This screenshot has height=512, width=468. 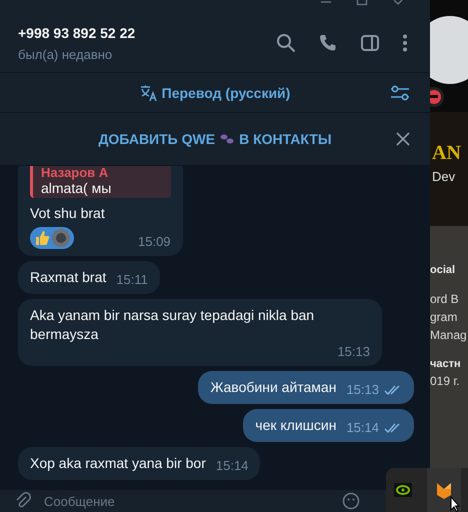 I want to click on add-contact-link: ДОБАВИТЬ QWE, so click(x=157, y=139).